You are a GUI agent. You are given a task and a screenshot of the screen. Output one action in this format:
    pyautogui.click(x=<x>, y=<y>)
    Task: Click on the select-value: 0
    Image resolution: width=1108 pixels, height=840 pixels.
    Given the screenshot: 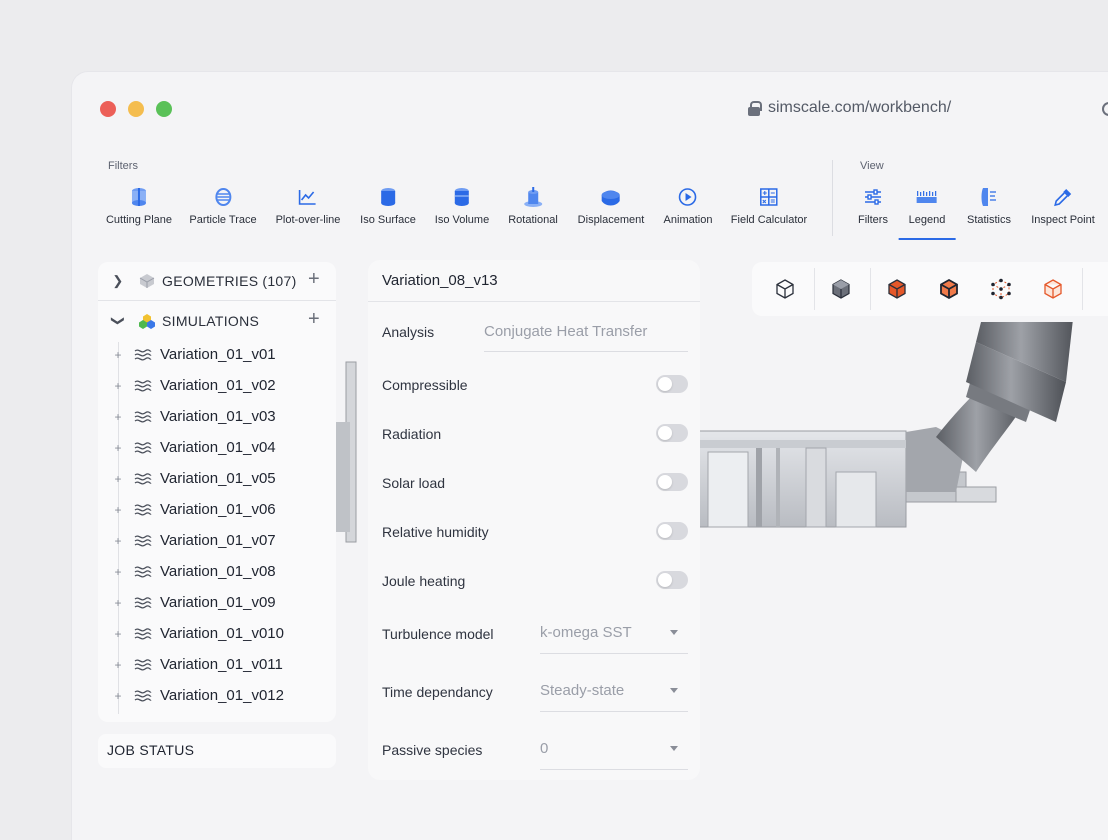 What is the action you would take?
    pyautogui.click(x=544, y=748)
    